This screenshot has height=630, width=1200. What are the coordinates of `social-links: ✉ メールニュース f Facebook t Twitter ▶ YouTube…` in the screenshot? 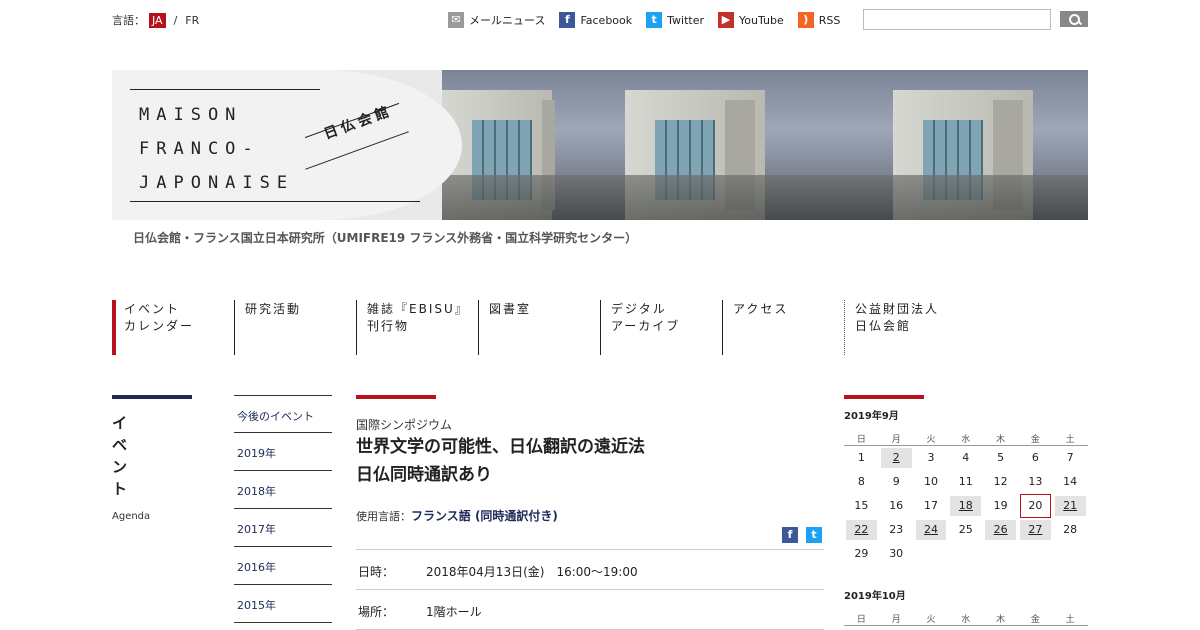 It's located at (644, 20).